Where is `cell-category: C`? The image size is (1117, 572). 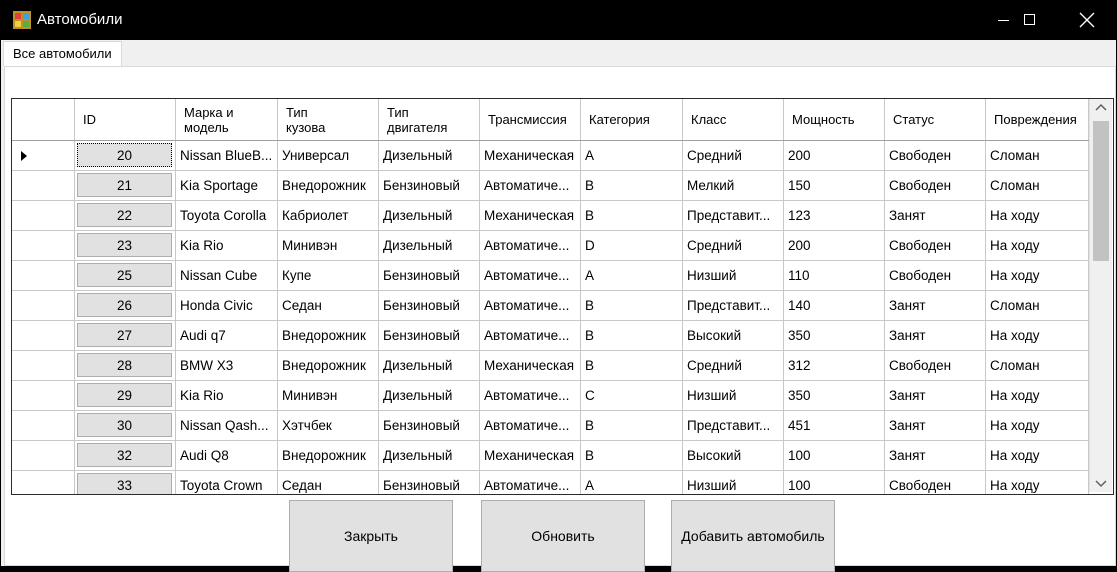 cell-category: C is located at coordinates (632, 396).